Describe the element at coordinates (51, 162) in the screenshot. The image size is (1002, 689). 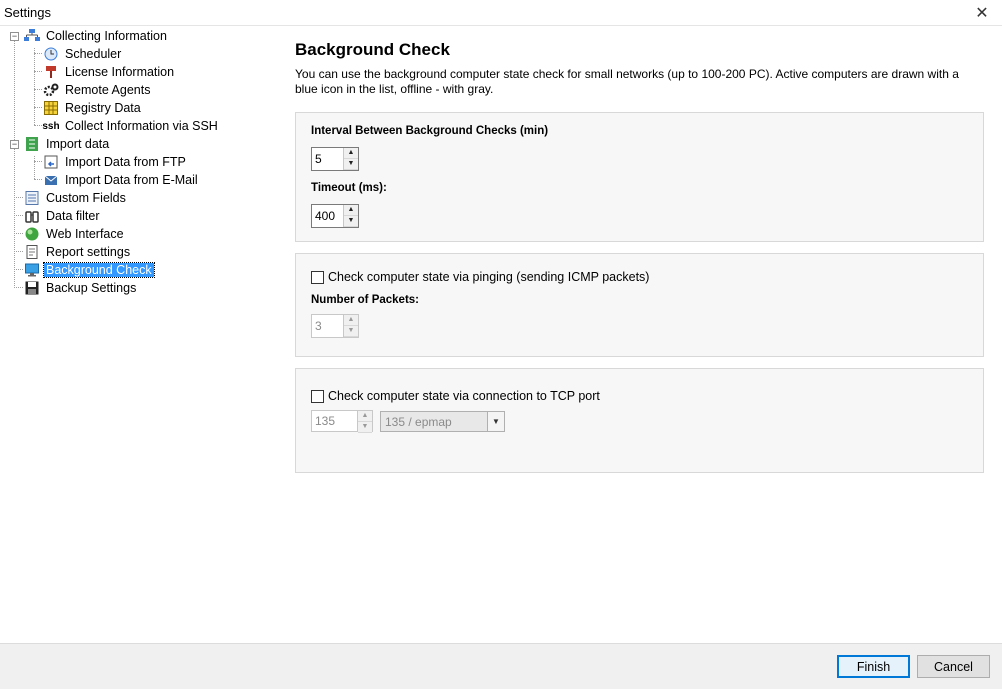
I see `ftp-import-icon` at that location.